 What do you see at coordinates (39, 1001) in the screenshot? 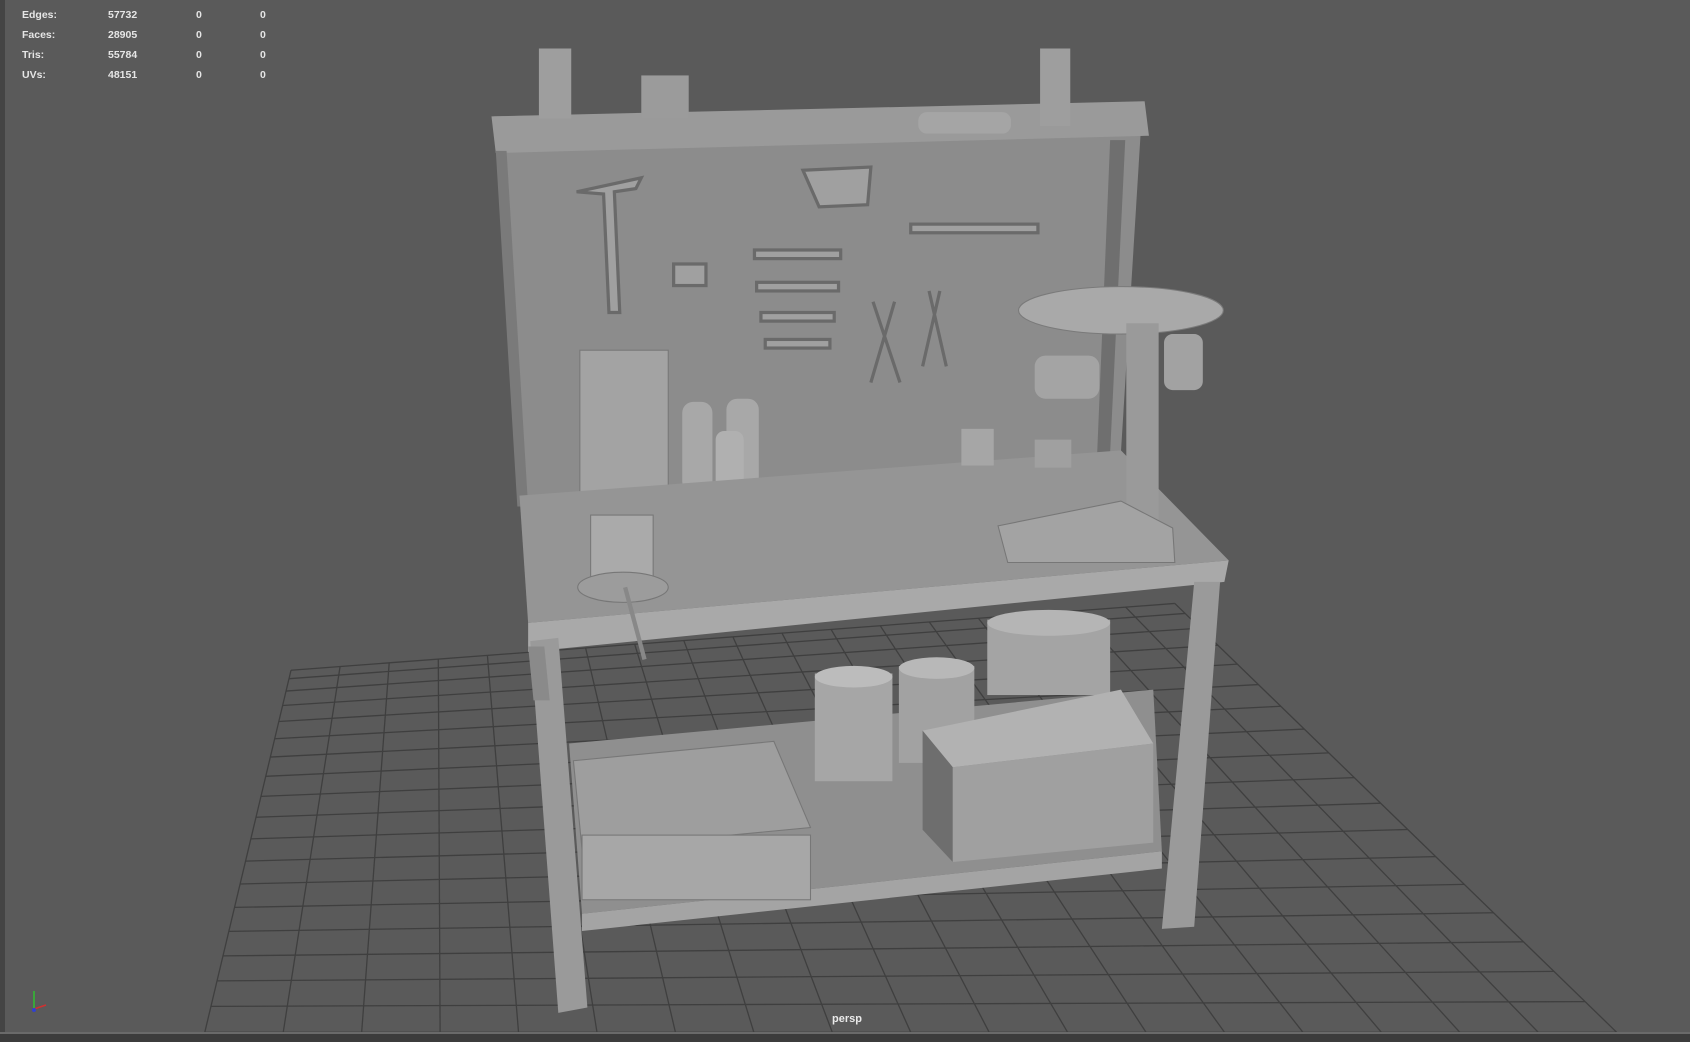
I see `axis-gizmo-icon` at bounding box center [39, 1001].